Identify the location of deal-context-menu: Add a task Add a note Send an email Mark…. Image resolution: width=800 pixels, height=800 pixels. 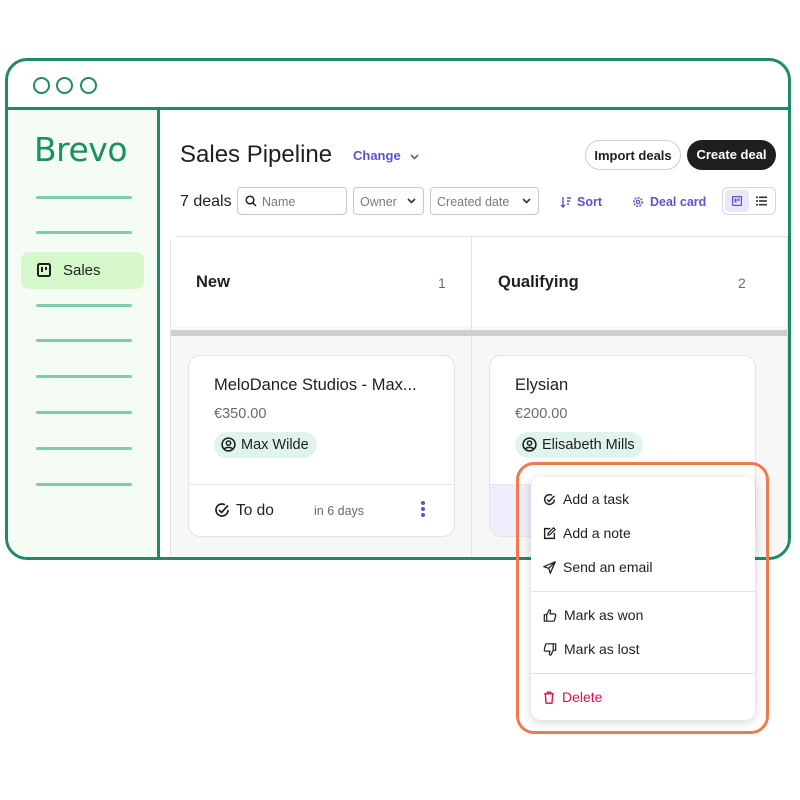
(643, 598).